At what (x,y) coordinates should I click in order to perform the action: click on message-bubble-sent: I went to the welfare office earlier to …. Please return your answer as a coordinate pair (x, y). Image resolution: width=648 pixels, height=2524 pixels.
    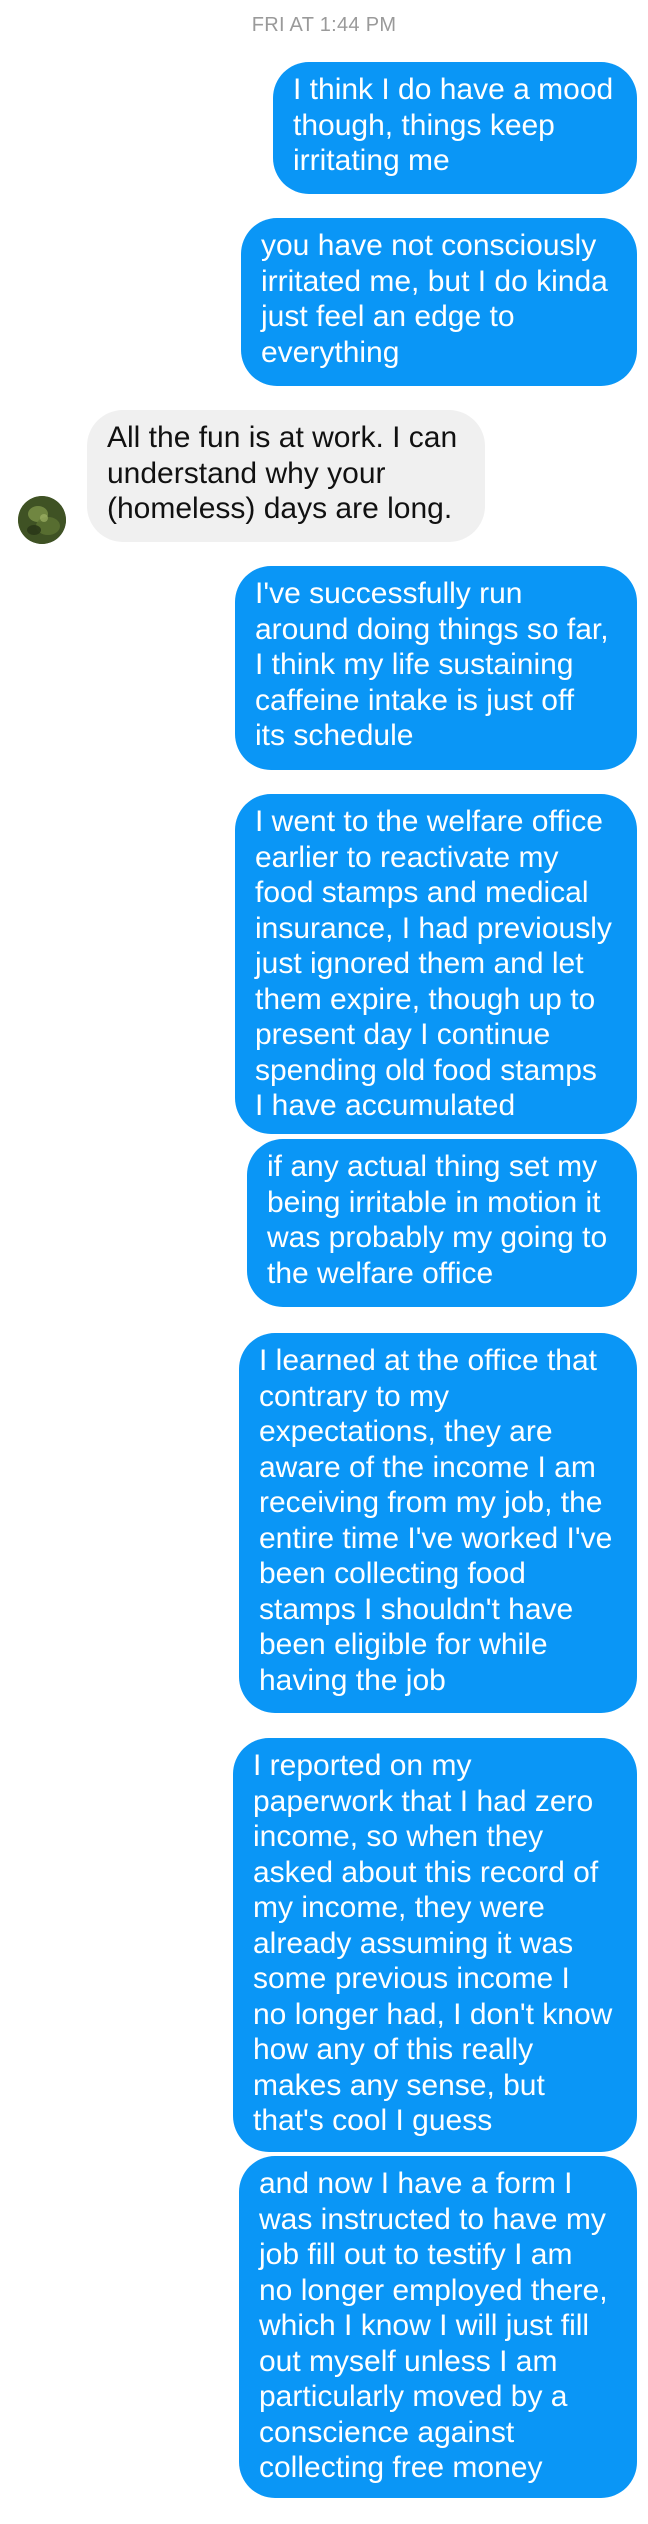
    Looking at the image, I should click on (436, 964).